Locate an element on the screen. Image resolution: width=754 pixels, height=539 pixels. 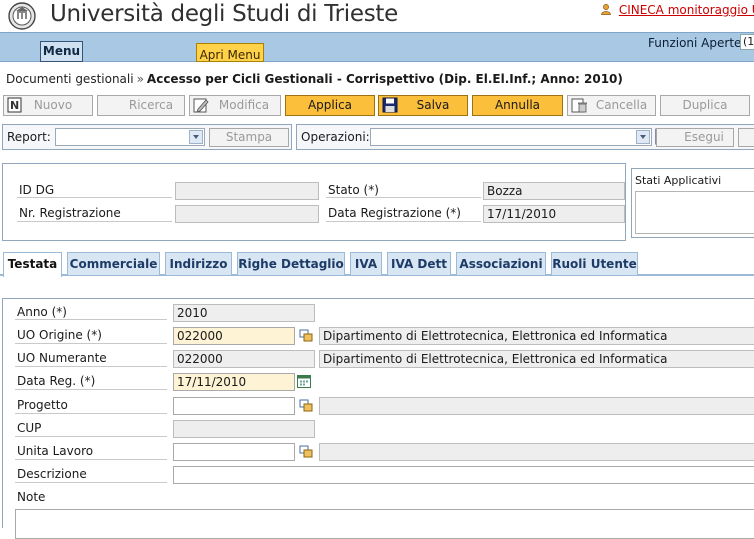
menu-button: Menu is located at coordinates (61, 51).